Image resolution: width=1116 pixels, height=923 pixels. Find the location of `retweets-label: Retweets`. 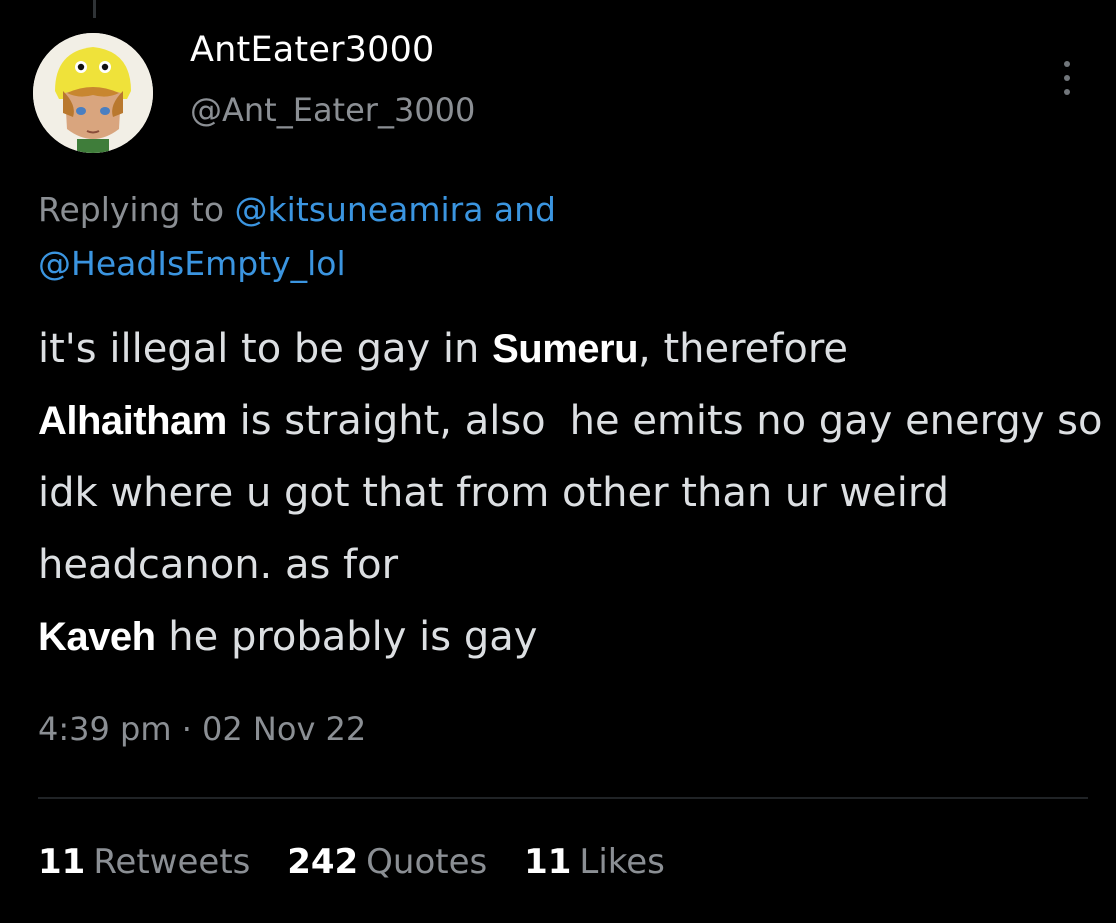

retweets-label: Retweets is located at coordinates (172, 862).